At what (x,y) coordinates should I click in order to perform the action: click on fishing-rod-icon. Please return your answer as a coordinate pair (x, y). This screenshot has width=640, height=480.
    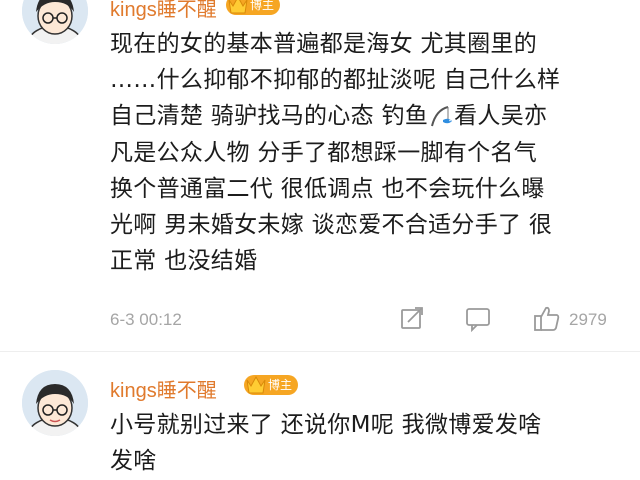
    Looking at the image, I should click on (442, 116).